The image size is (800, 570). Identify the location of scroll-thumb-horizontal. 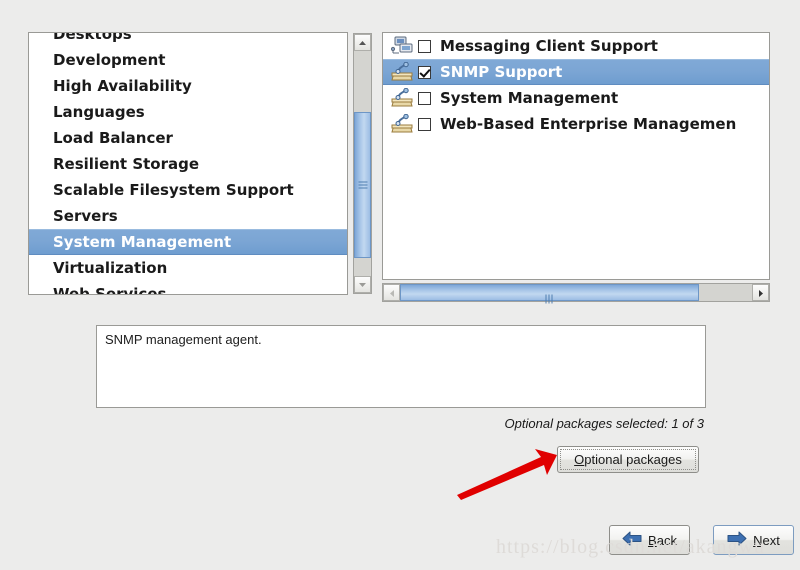
(549, 293).